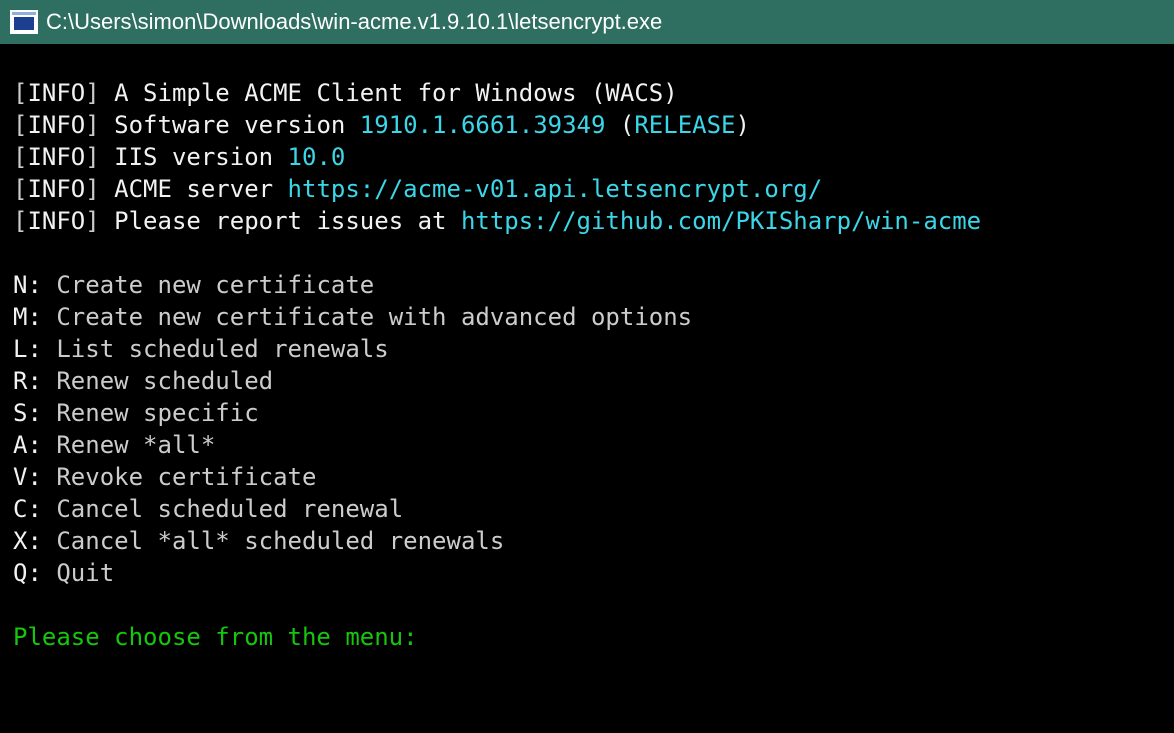 This screenshot has width=1174, height=733. I want to click on menu-item-revoke-certificate: V: Revoke certificate, so click(165, 477).